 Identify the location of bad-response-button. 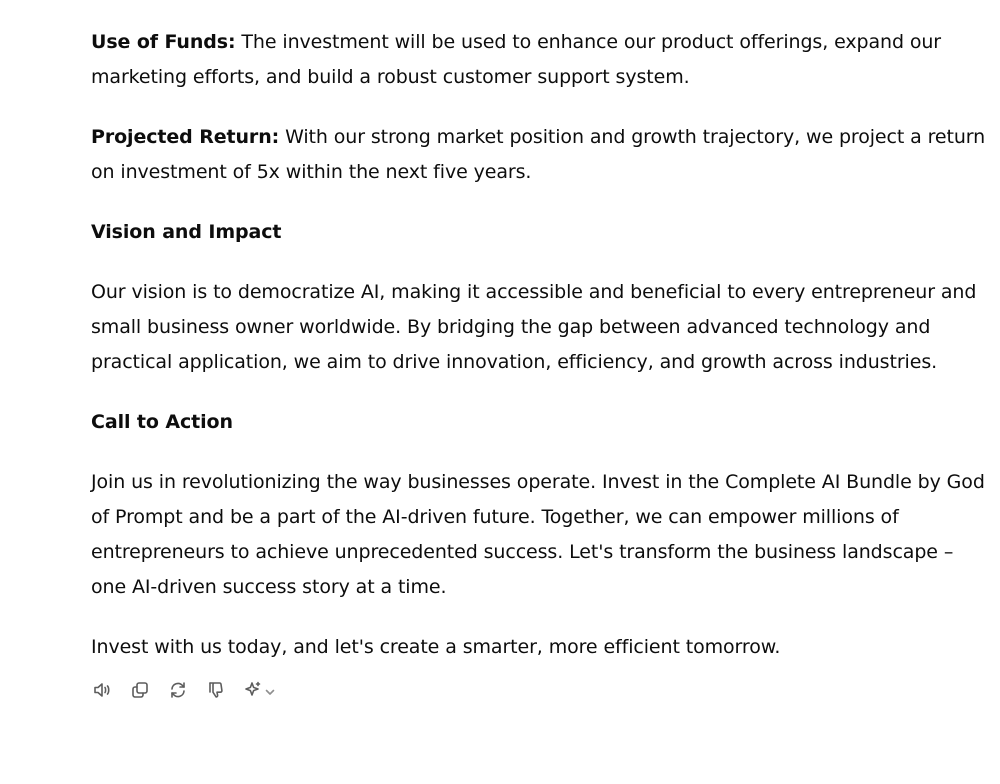
(216, 692).